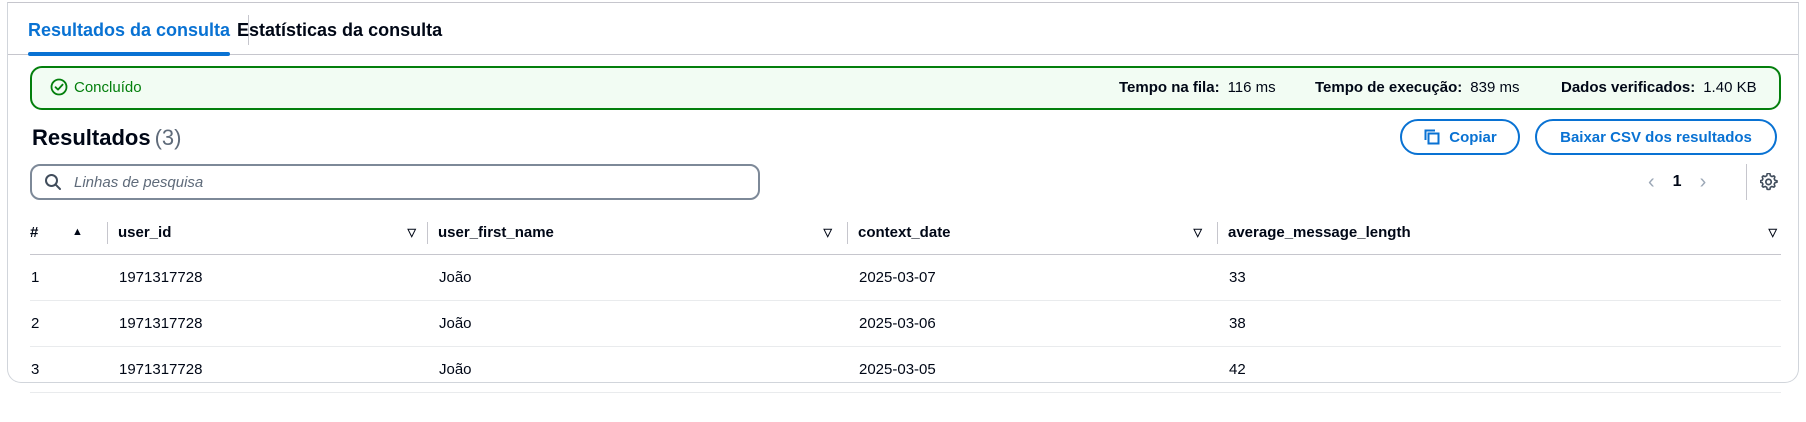 The width and height of the screenshot is (1806, 422). What do you see at coordinates (1169, 87) in the screenshot?
I see `queue-time-label: Tempo na fila:` at bounding box center [1169, 87].